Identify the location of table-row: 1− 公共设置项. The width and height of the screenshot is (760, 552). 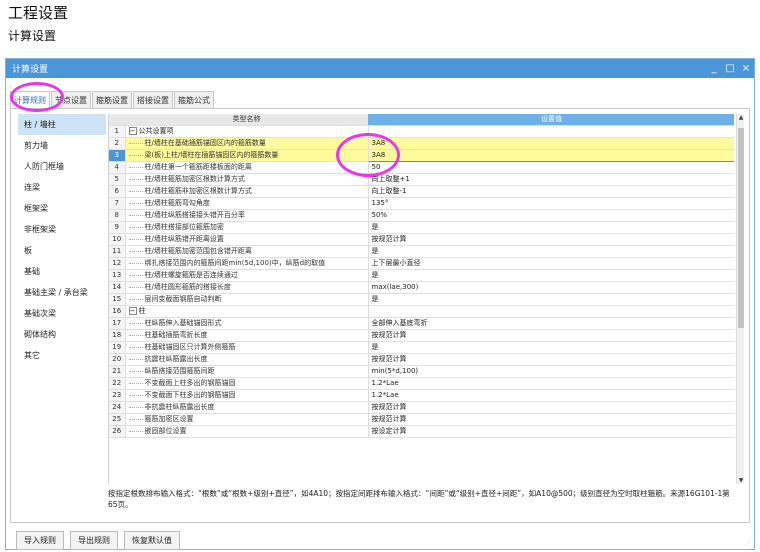
(421, 131).